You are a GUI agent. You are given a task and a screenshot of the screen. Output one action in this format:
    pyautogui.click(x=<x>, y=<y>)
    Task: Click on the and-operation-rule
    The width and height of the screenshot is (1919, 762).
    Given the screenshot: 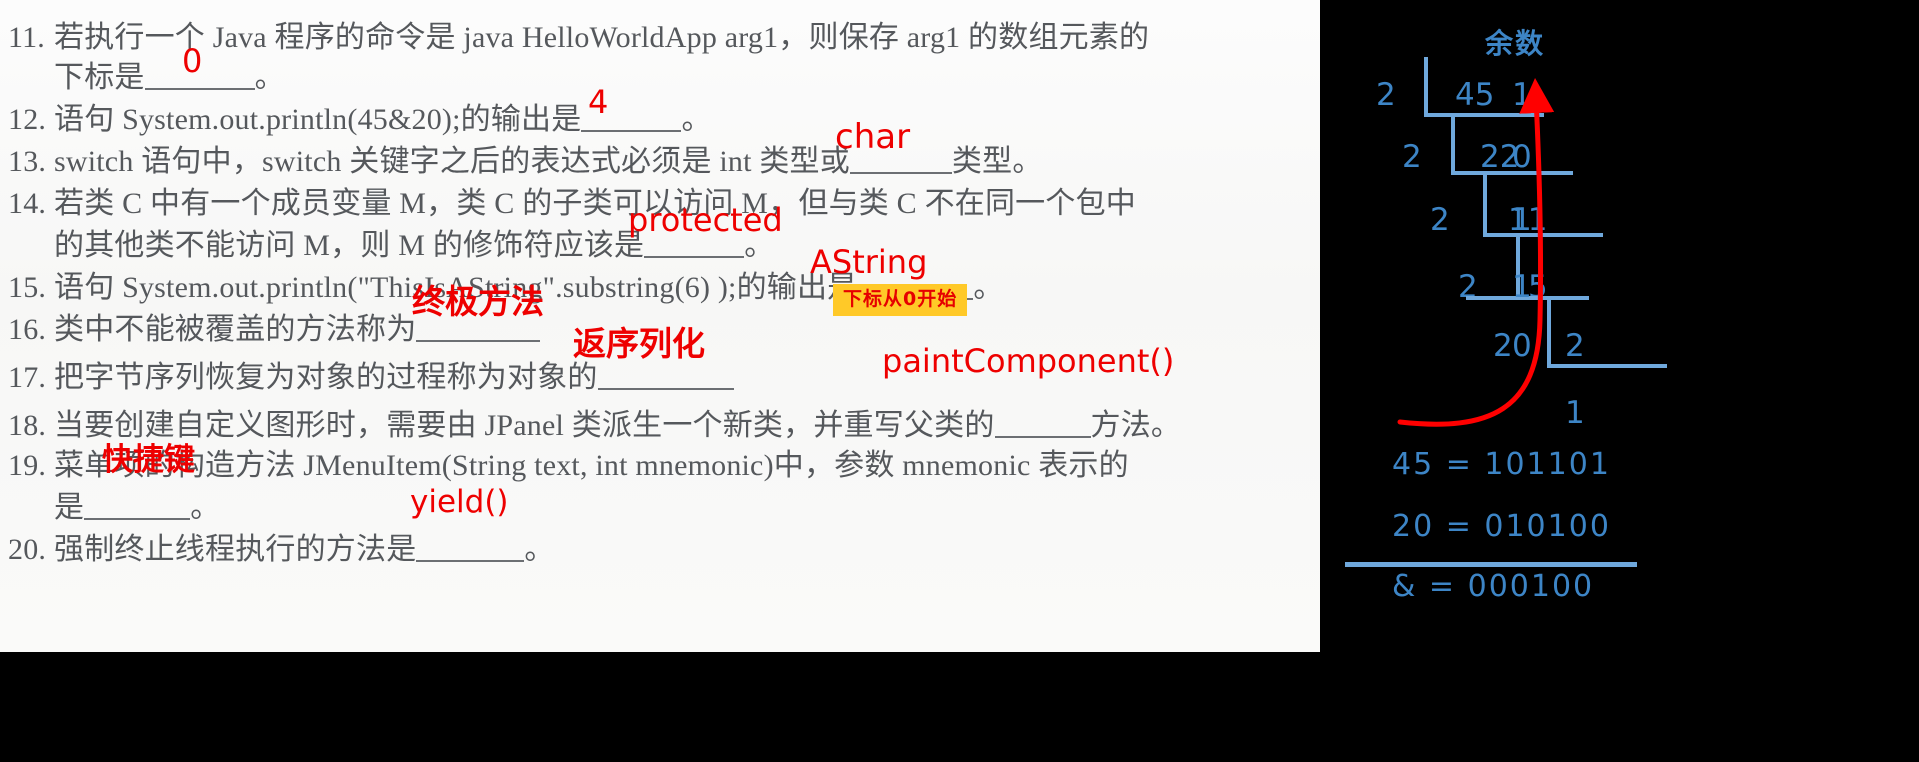 What is the action you would take?
    pyautogui.click(x=1491, y=564)
    